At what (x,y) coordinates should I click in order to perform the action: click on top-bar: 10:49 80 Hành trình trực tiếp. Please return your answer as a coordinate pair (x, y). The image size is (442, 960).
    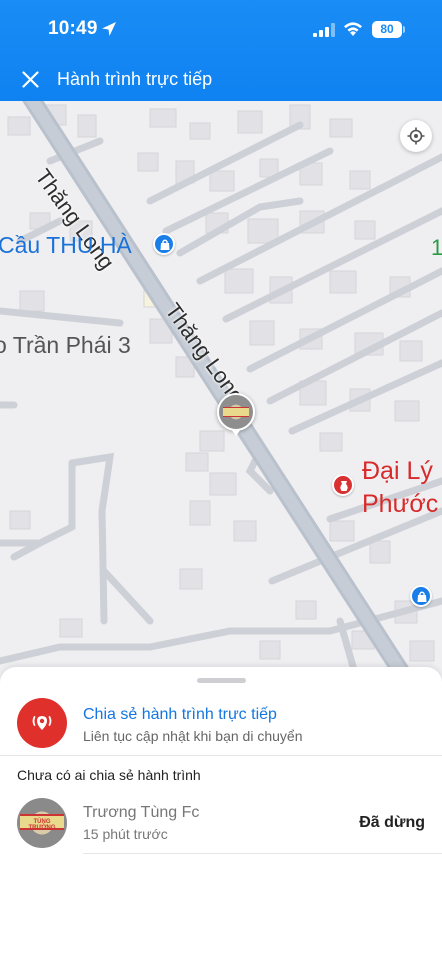
    Looking at the image, I should click on (221, 50).